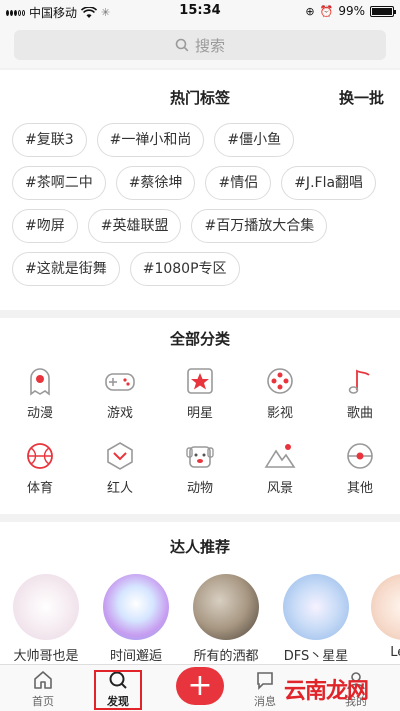 This screenshot has width=400, height=711. What do you see at coordinates (182, 45) in the screenshot?
I see `search-icon` at bounding box center [182, 45].